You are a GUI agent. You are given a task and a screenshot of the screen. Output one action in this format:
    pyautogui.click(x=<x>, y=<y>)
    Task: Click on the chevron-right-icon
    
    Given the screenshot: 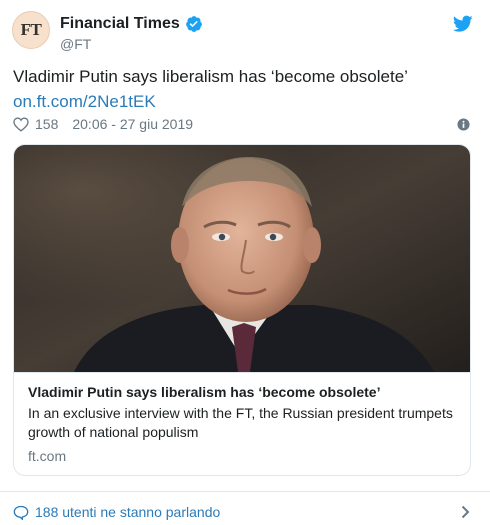 What is the action you would take?
    pyautogui.click(x=465, y=512)
    